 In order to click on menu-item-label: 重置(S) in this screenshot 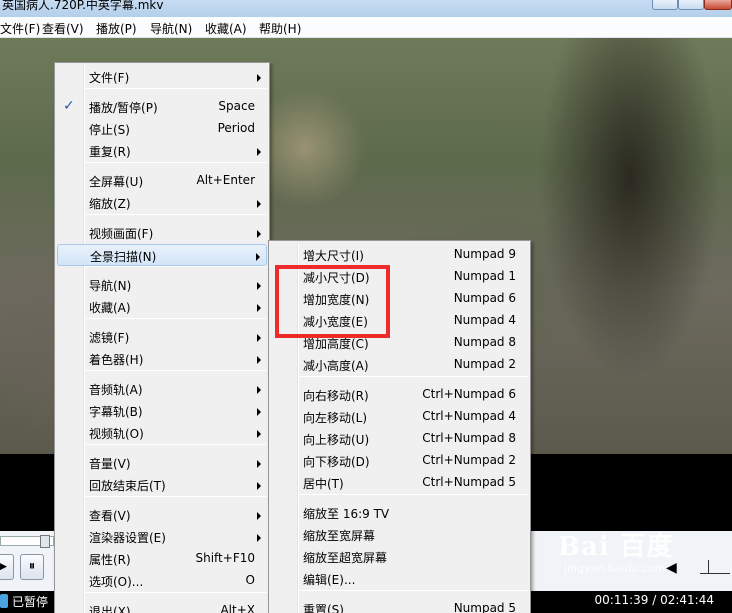, I will do `click(323, 608)`.